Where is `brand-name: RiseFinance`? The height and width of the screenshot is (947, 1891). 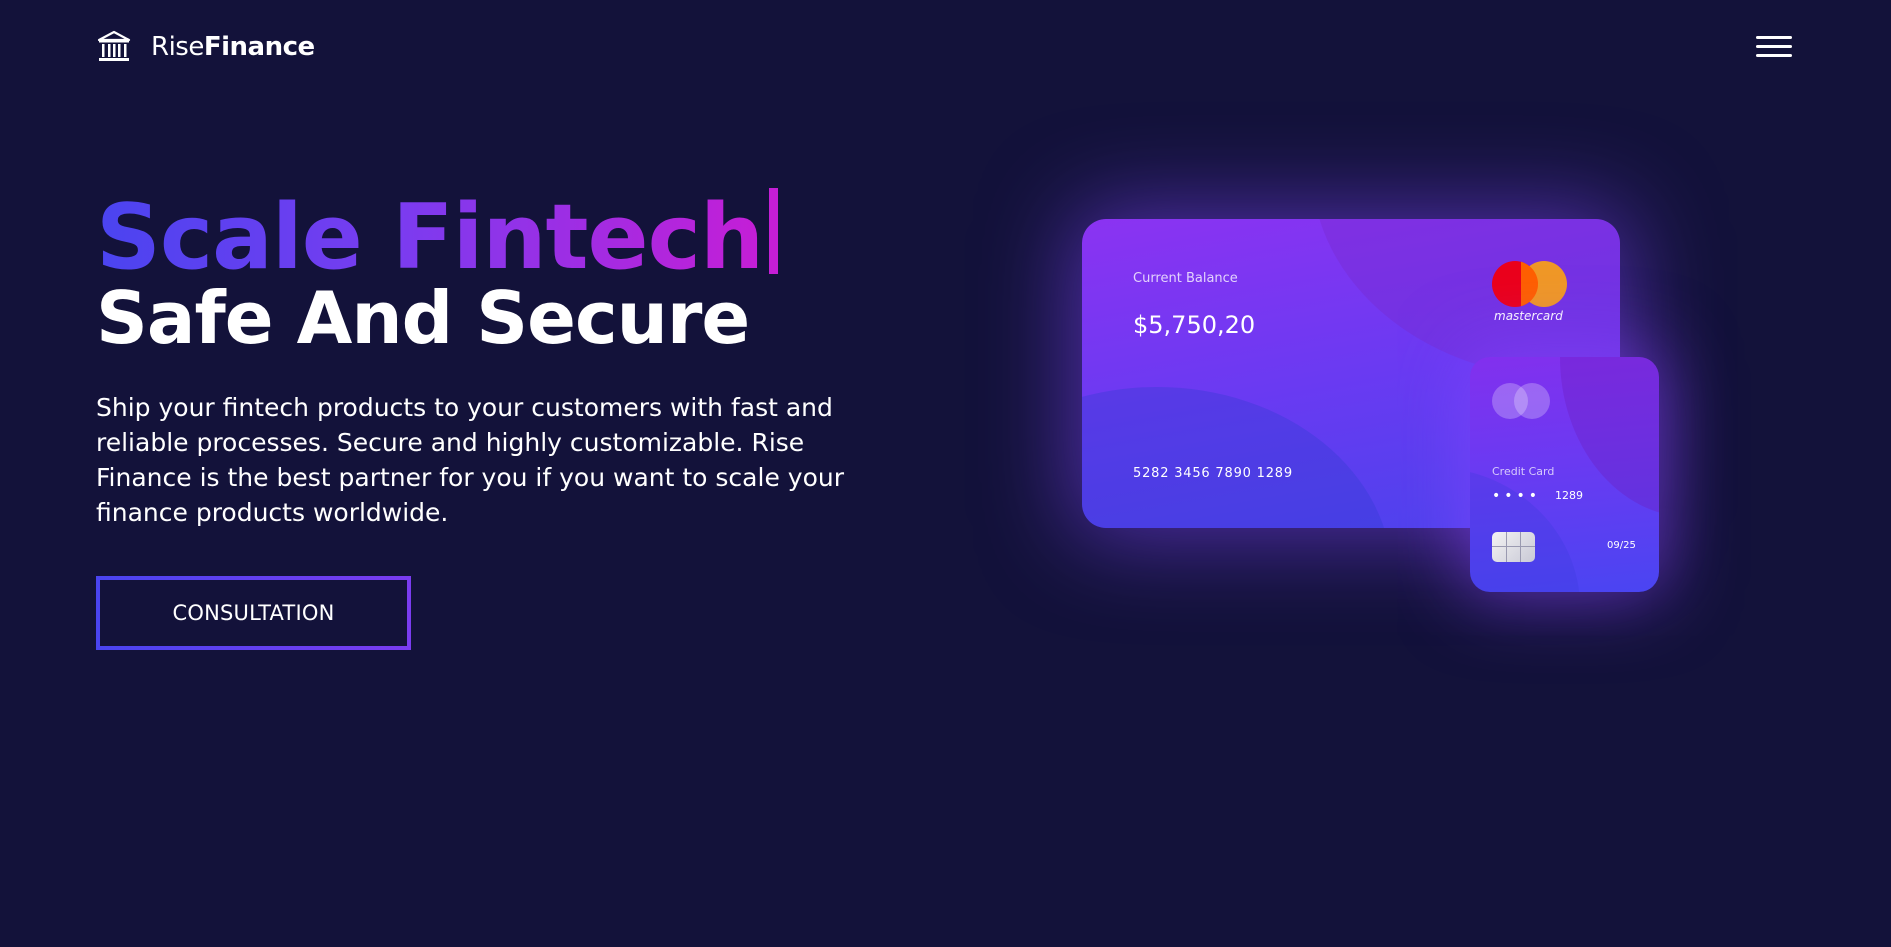
brand-name: RiseFinance is located at coordinates (233, 47).